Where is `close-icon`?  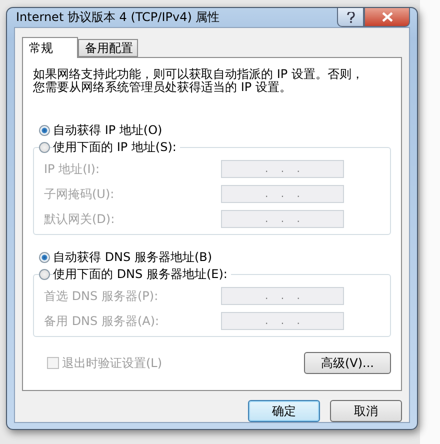
close-icon is located at coordinates (387, 17).